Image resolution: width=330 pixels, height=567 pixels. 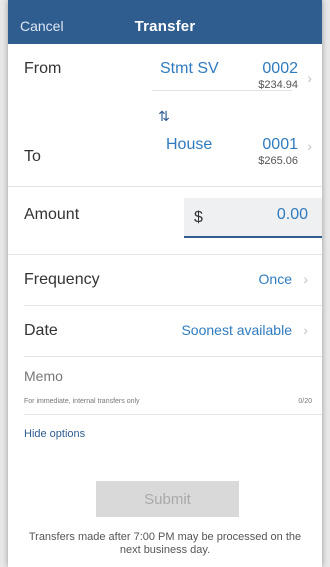 I want to click on to-account-balance: $265.06, so click(x=278, y=161).